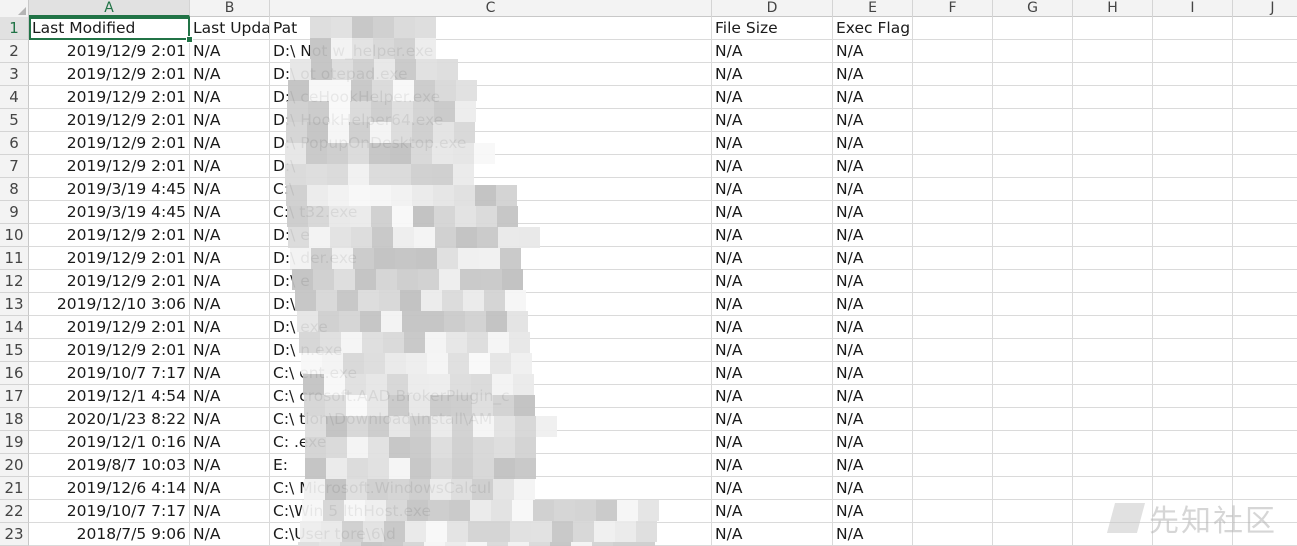 The image size is (1297, 546). I want to click on row-header: 9, so click(14, 212).